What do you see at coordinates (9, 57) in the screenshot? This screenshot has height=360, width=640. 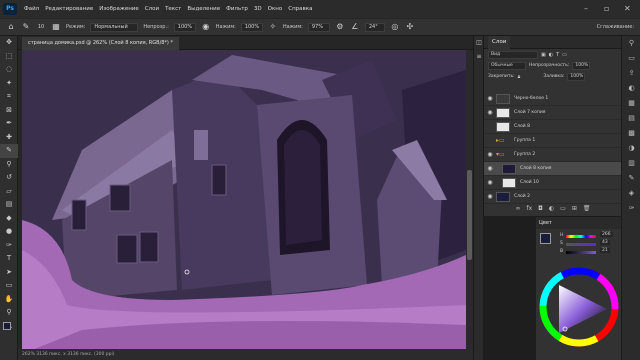 I see `marquee-tool-icon: ⬚` at bounding box center [9, 57].